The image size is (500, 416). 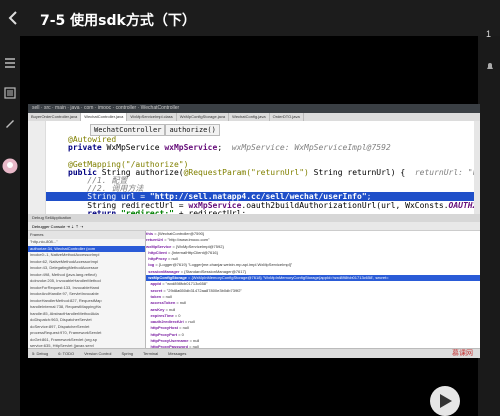 I want to click on debug-panel-title: Debug SellApplication, so click(x=254, y=218).